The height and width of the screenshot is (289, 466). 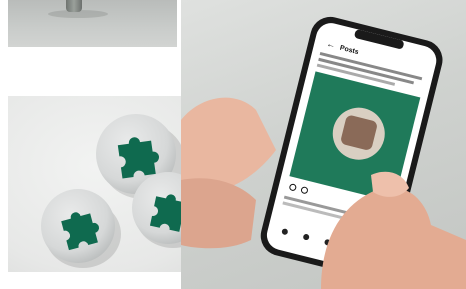 What do you see at coordinates (78, 226) in the screenshot?
I see `badge-left` at bounding box center [78, 226].